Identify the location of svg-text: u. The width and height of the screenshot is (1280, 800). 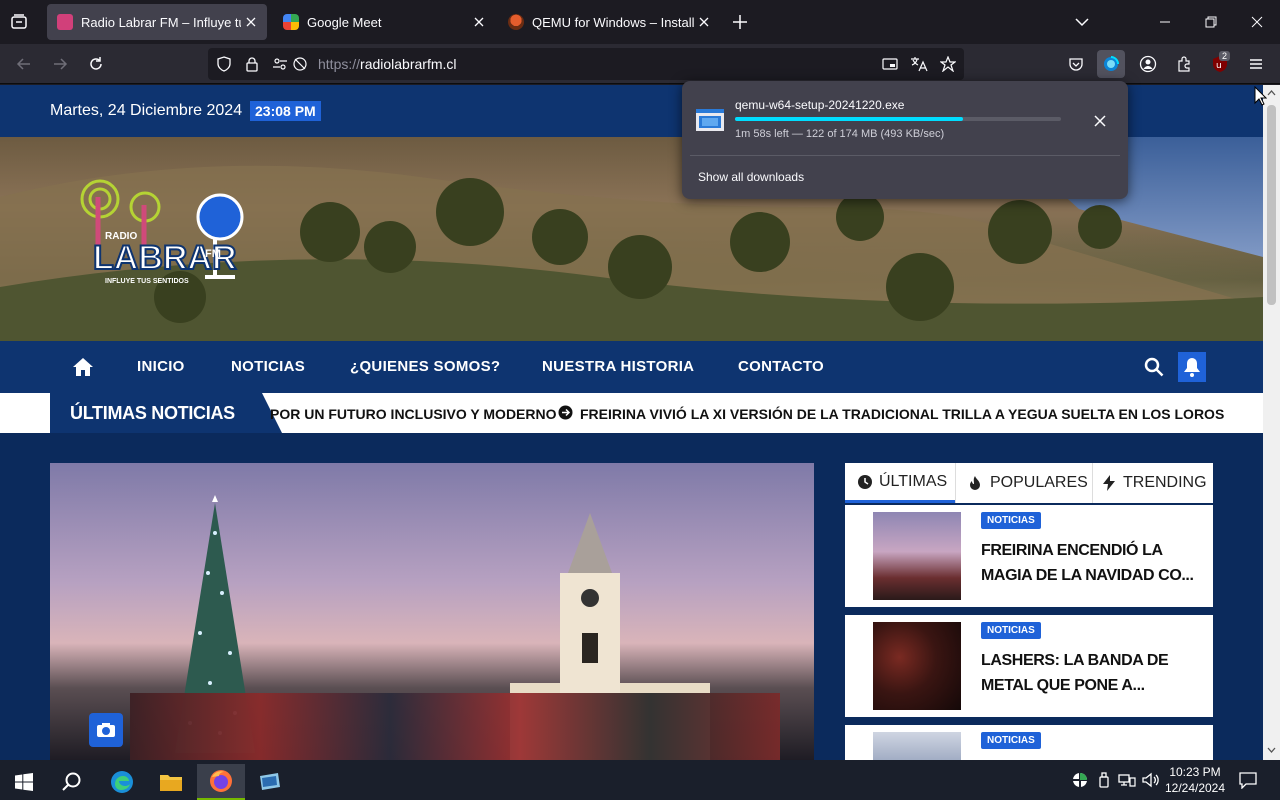
(1219, 66).